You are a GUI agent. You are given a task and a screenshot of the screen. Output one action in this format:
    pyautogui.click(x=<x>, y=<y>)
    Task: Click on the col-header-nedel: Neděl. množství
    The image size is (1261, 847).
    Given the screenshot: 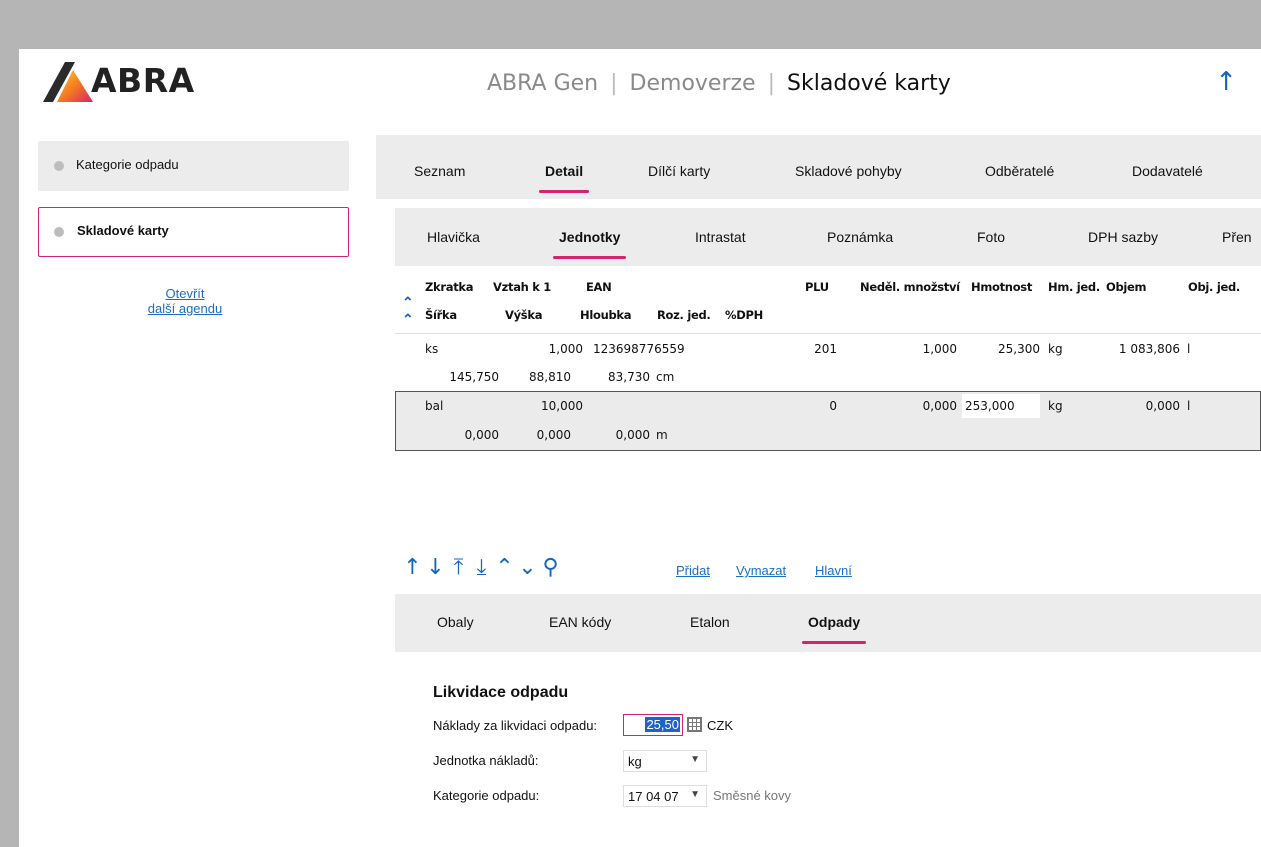 What is the action you would take?
    pyautogui.click(x=910, y=287)
    